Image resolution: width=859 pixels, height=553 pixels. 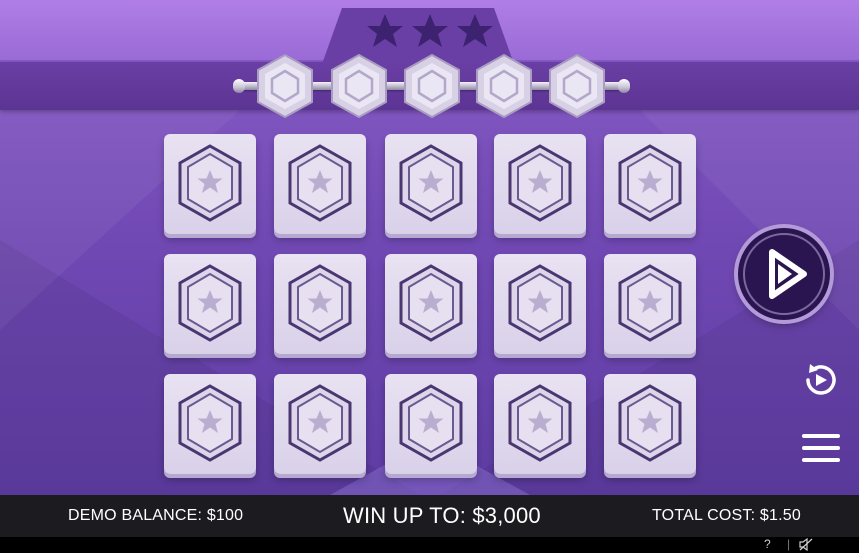 I want to click on speaker-muted-icon, so click(x=806, y=544).